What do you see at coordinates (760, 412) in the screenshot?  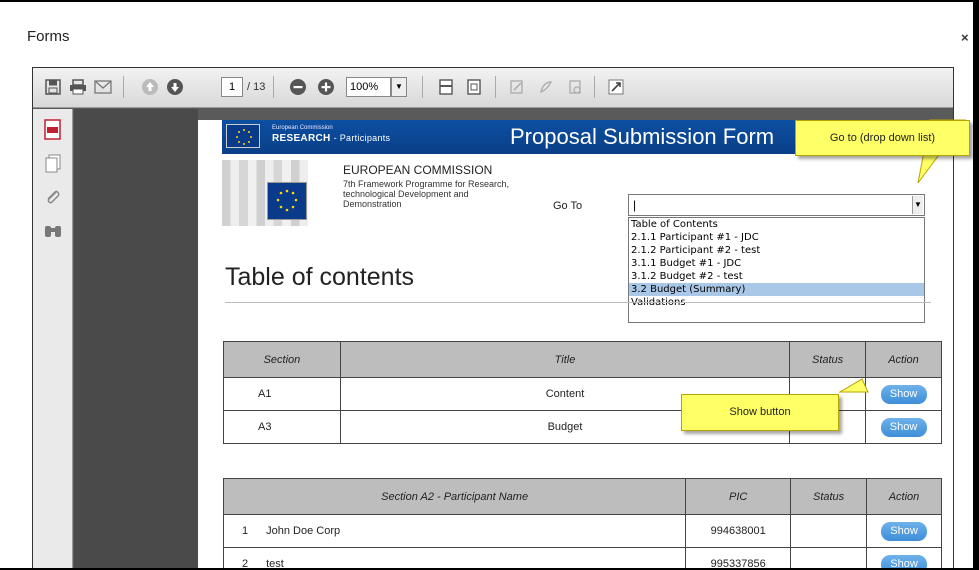 I see `show-button-callout: Show button` at bounding box center [760, 412].